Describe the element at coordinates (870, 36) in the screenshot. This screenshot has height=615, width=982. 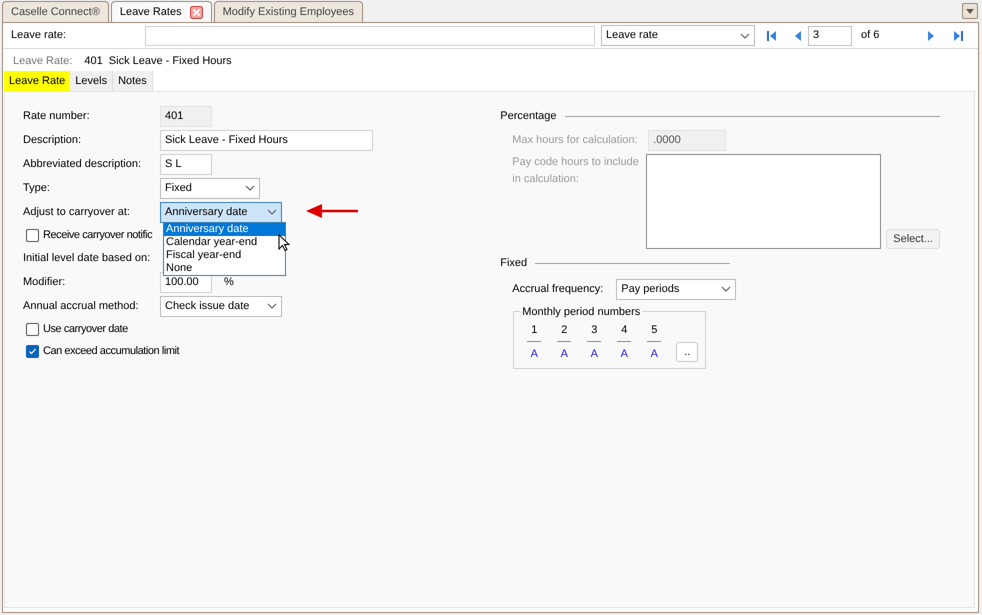
I see `record-count: of 6` at that location.